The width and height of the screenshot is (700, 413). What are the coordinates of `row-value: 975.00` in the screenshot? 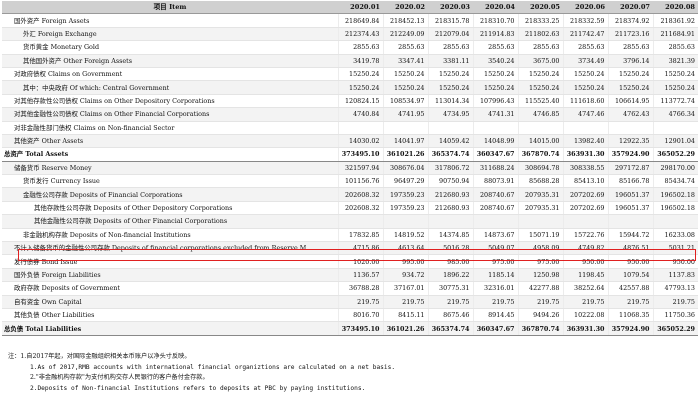 It's located at (540, 261).